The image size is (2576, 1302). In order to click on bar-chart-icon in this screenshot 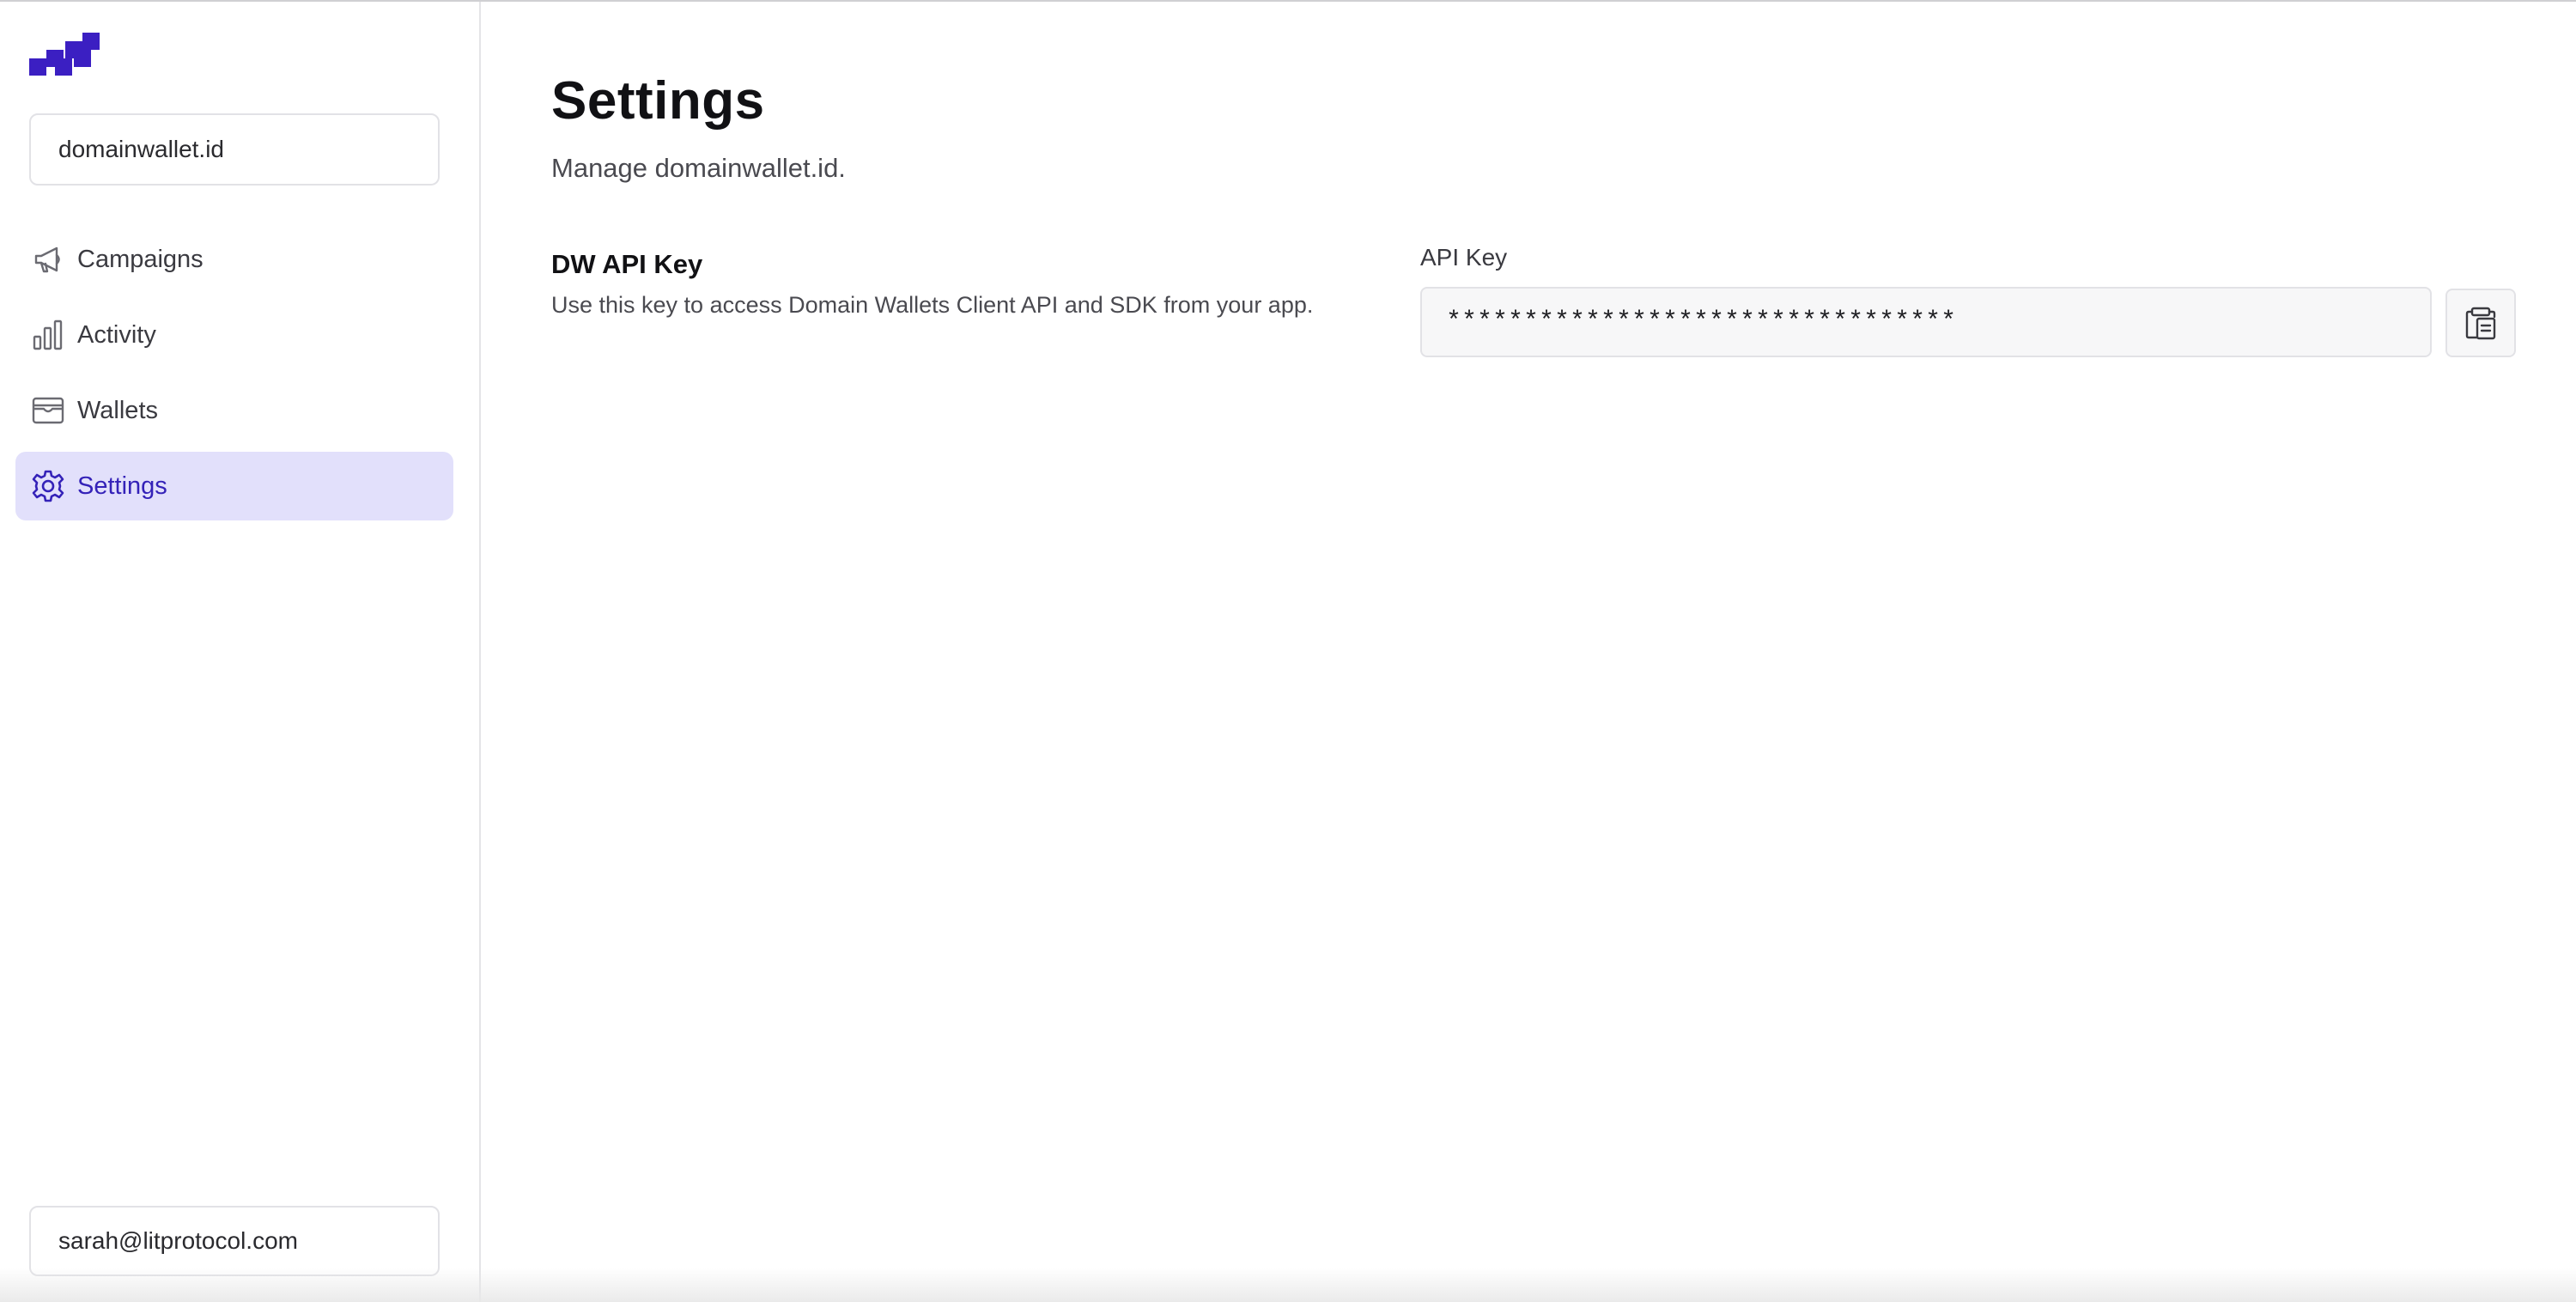, I will do `click(48, 335)`.